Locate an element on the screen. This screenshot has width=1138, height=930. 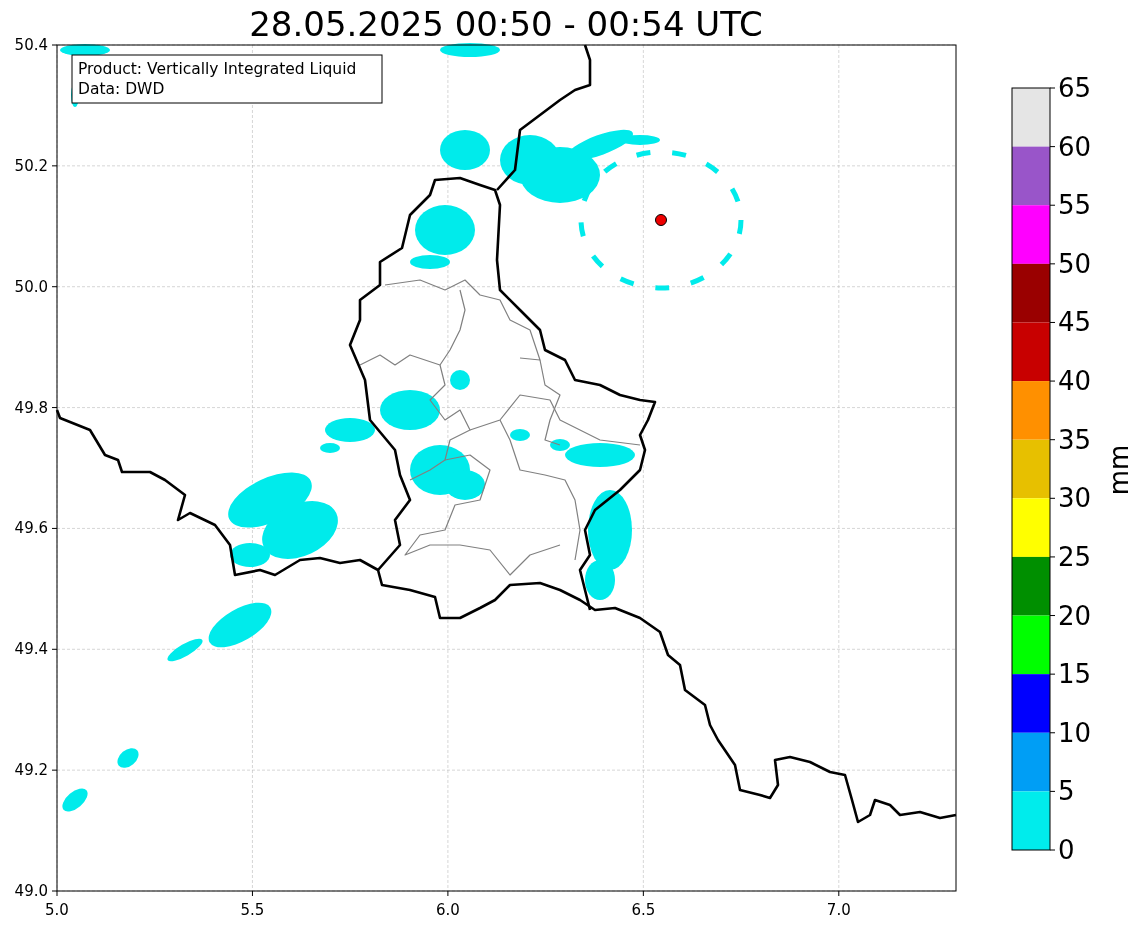
colorbar-tick-label: 65 is located at coordinates (1075, 88).